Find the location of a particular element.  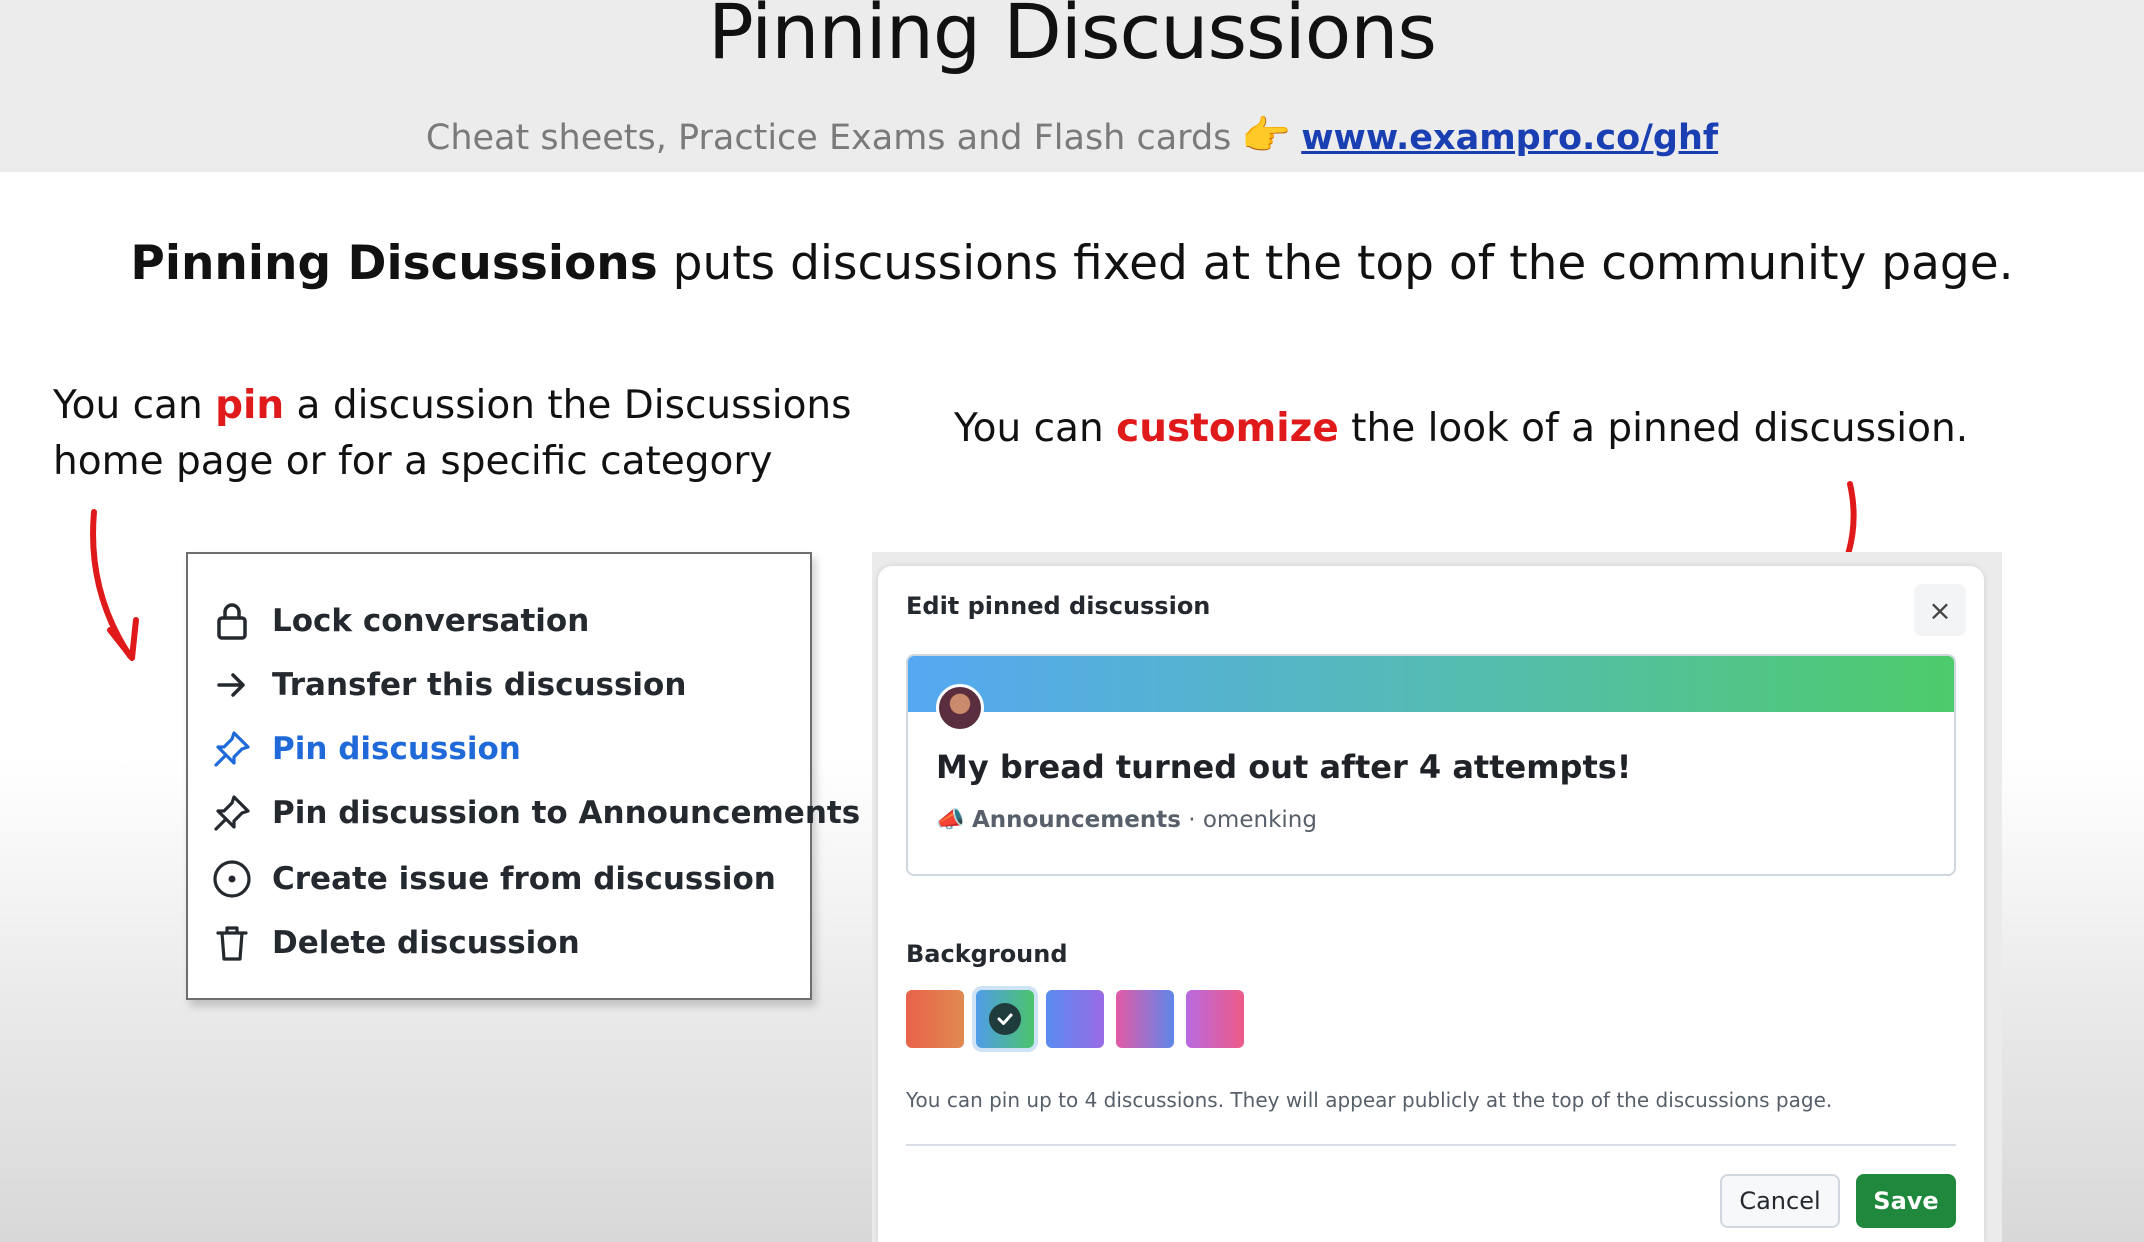

save-button: Save is located at coordinates (1906, 1201).